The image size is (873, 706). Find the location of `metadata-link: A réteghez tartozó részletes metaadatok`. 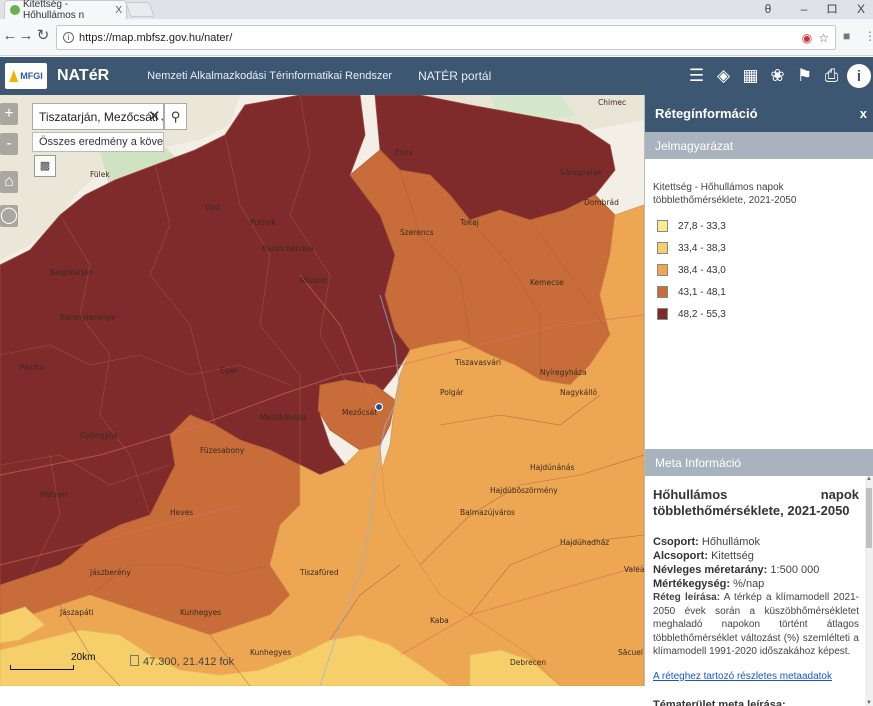

metadata-link: A réteghez tartozó részletes metaadatok is located at coordinates (756, 676).